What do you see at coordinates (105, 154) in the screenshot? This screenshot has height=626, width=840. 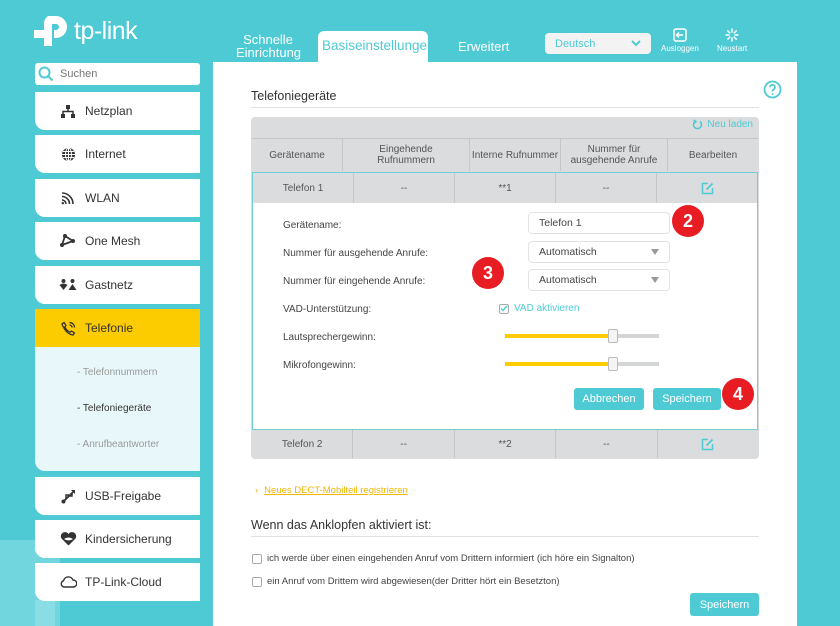 I see `sidebar-item-label: Internet` at bounding box center [105, 154].